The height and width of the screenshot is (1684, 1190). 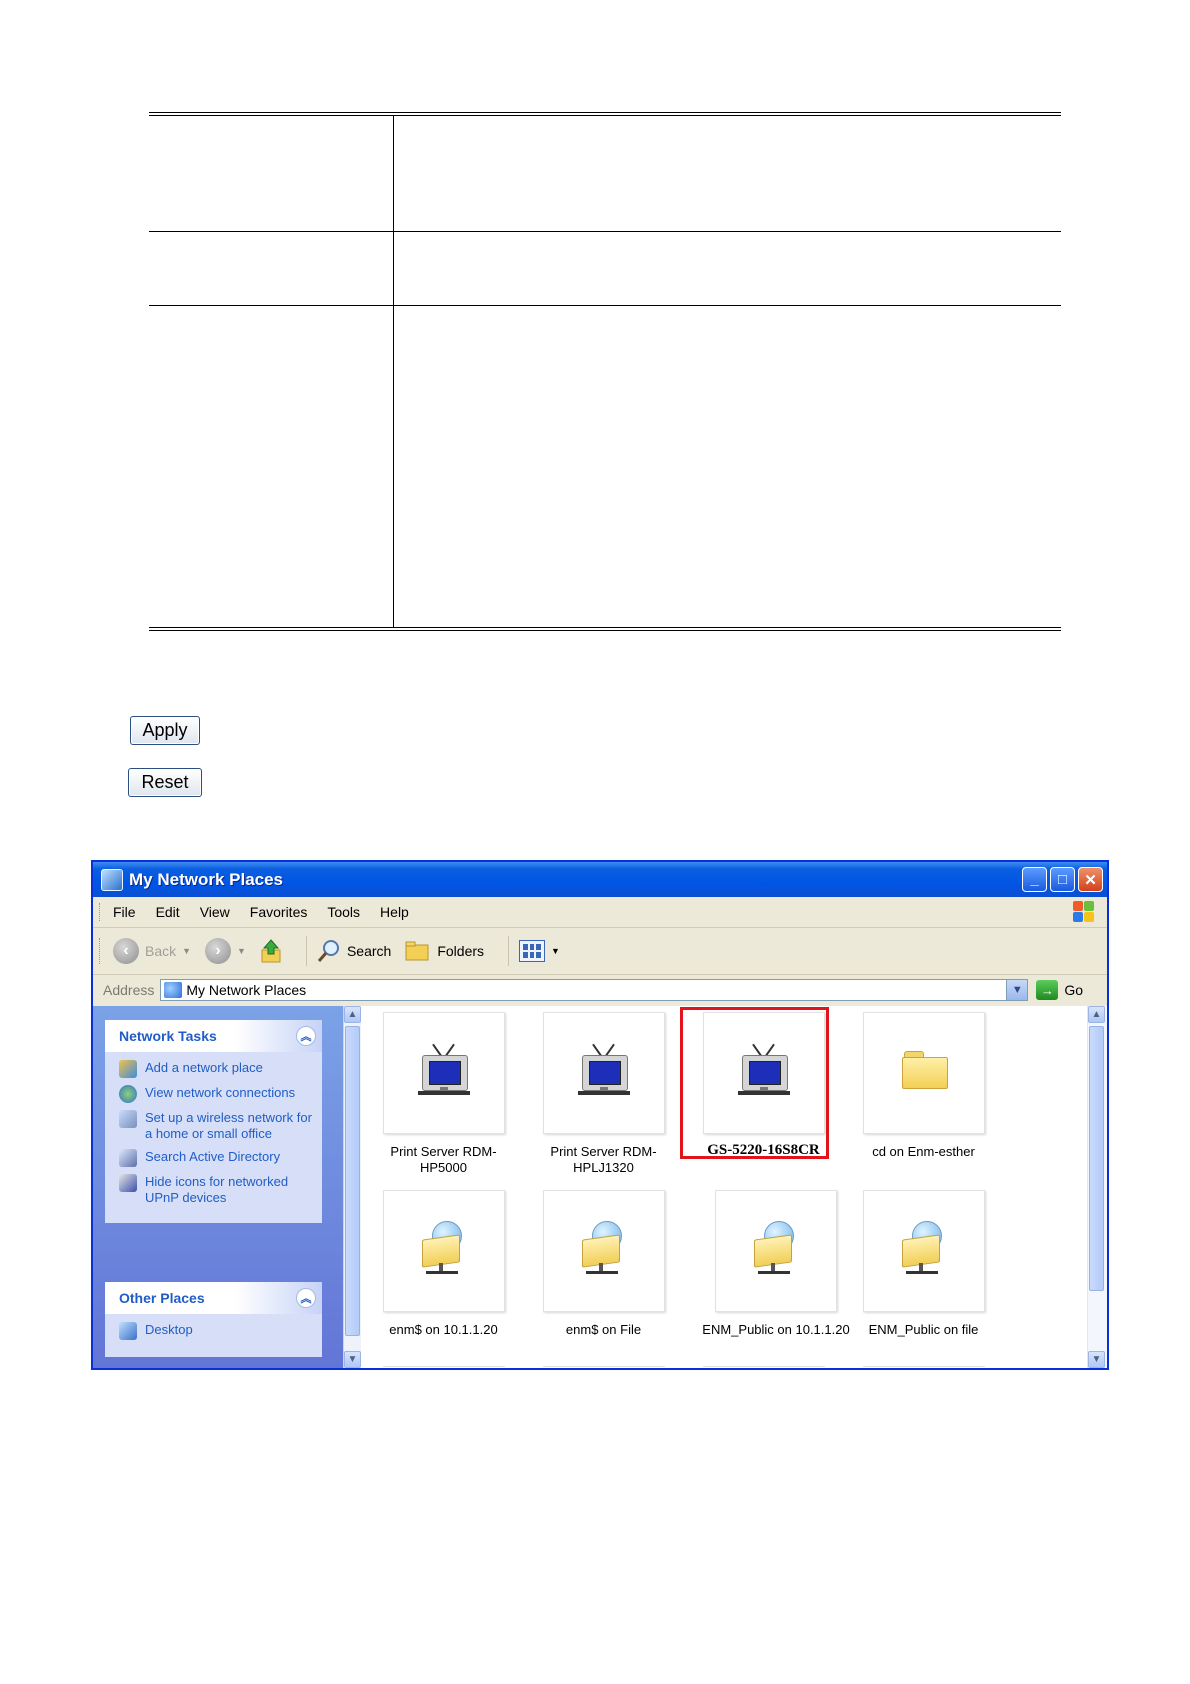 I want to click on folders-icon, so click(x=417, y=951).